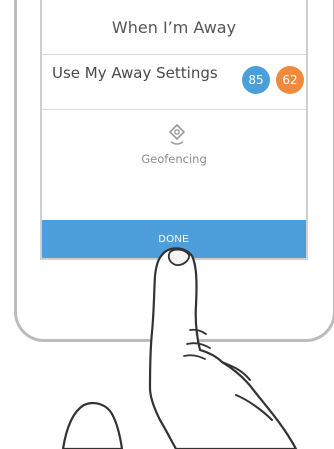 This screenshot has width=334, height=449. Describe the element at coordinates (174, 159) in the screenshot. I see `geofencing-label: Geofencing` at that location.